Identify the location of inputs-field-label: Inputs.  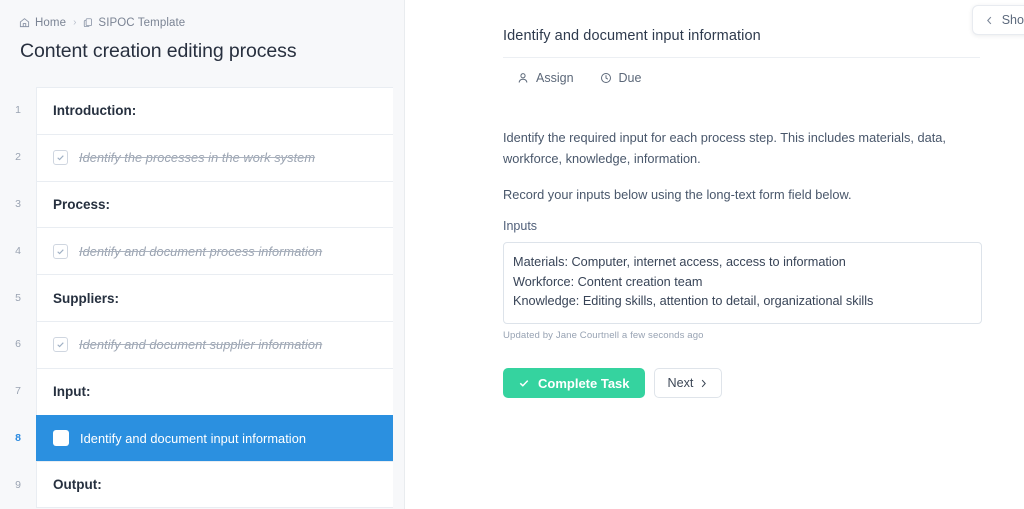
(520, 226).